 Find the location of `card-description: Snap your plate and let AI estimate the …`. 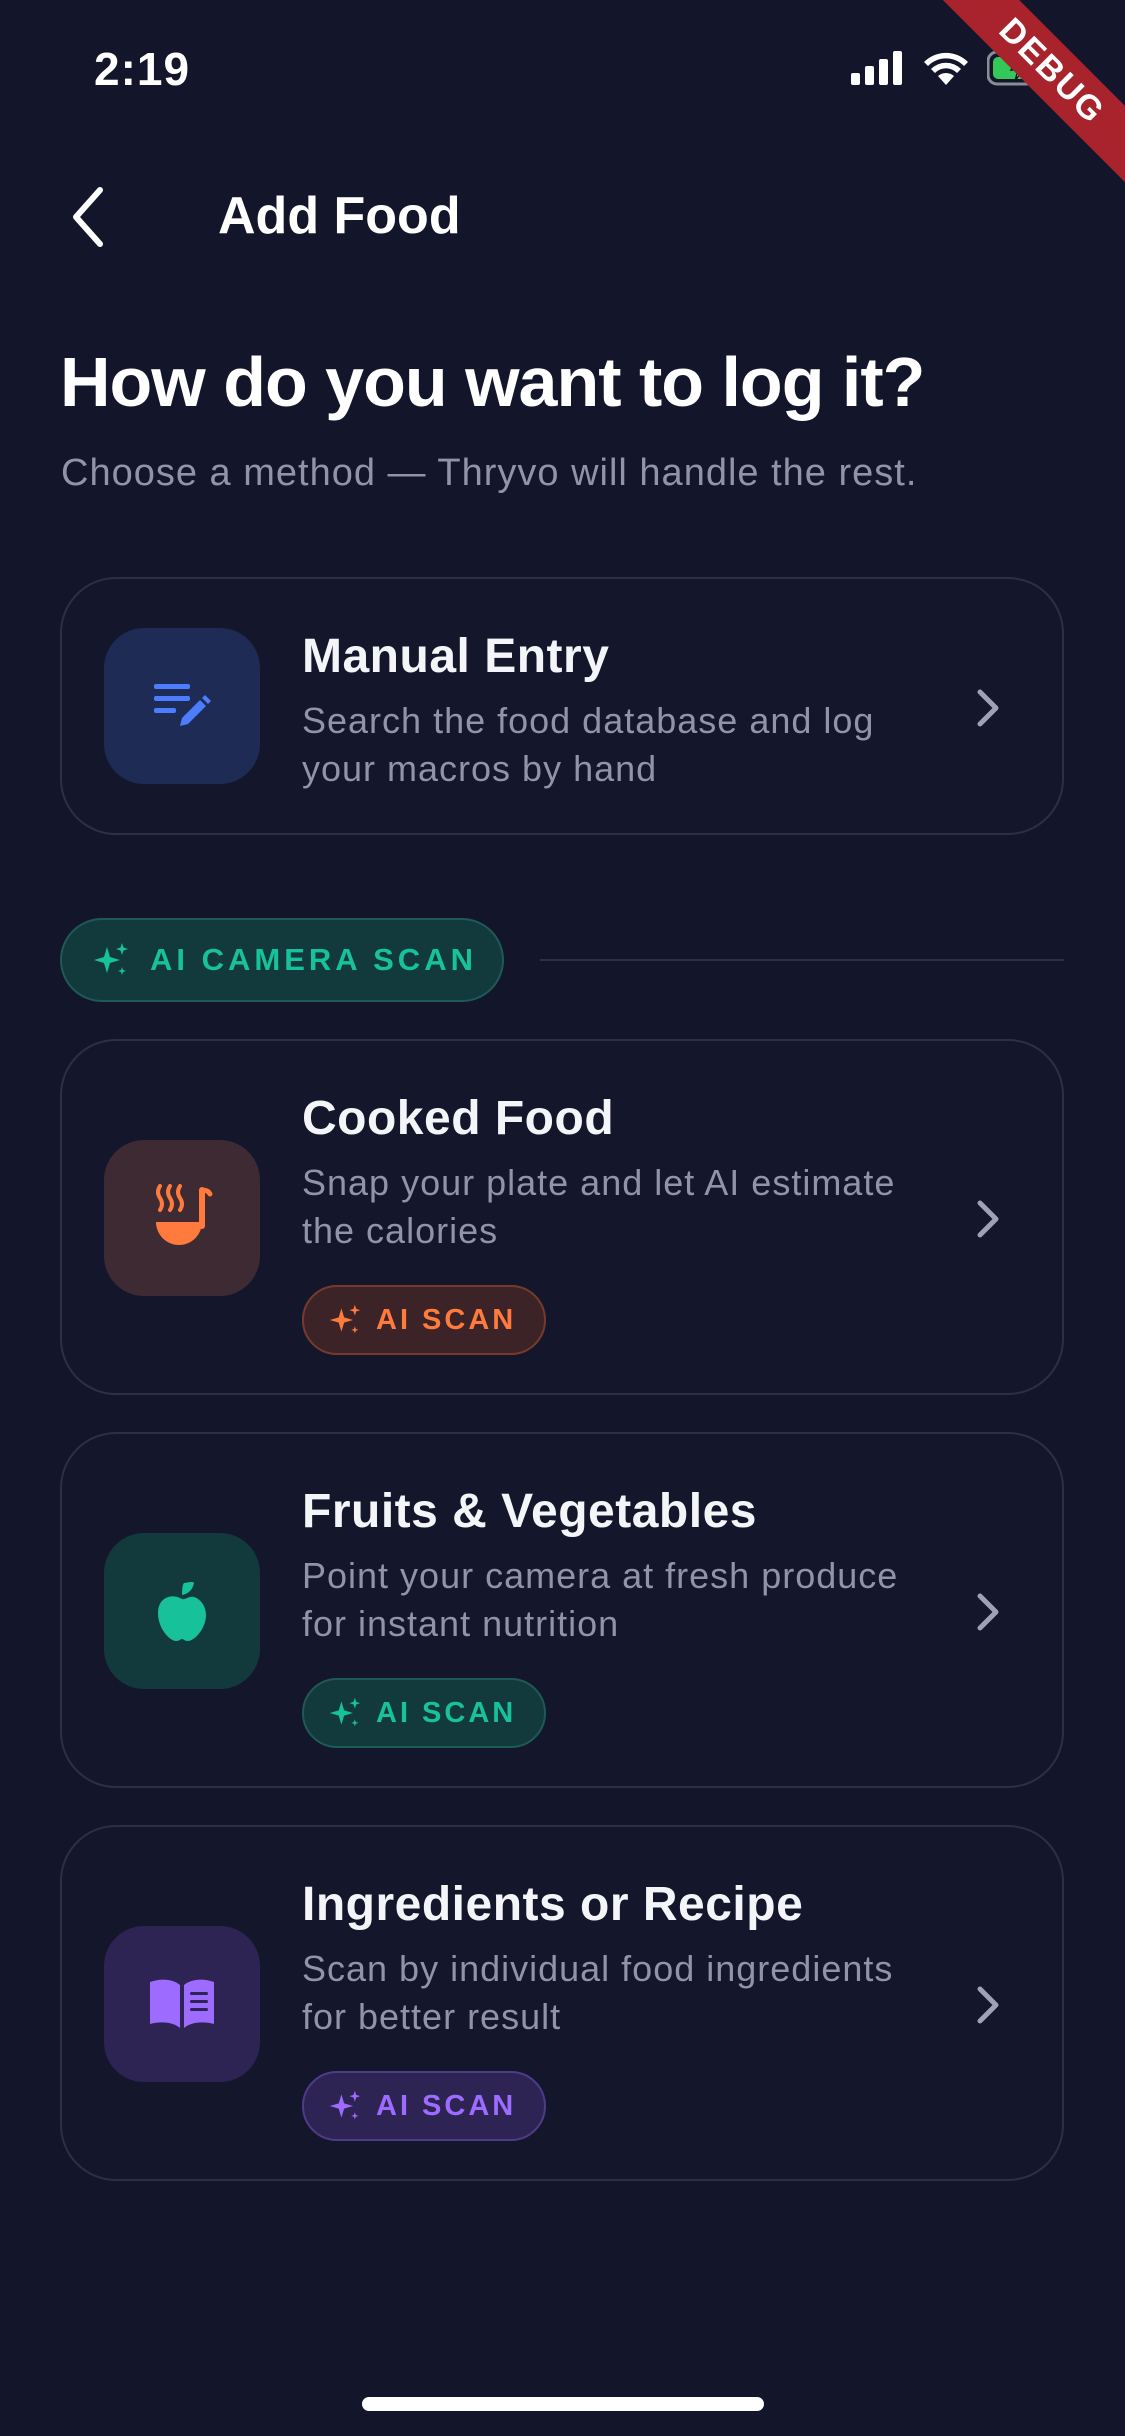

card-description: Snap your plate and let AI estimate the … is located at coordinates (599, 1206).